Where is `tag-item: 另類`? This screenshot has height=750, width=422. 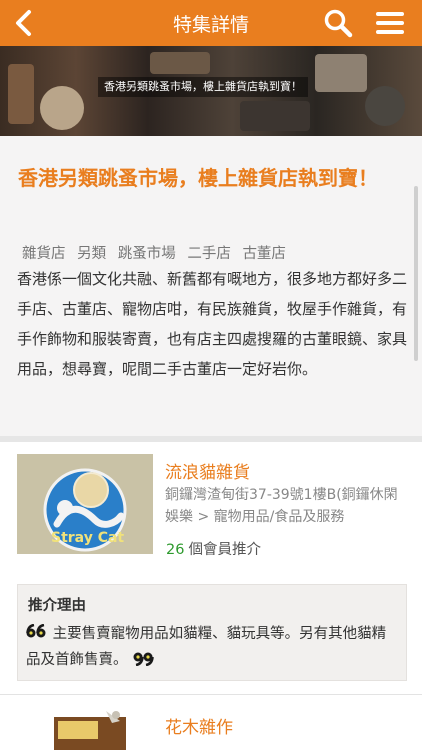
tag-item: 另類 is located at coordinates (91, 254).